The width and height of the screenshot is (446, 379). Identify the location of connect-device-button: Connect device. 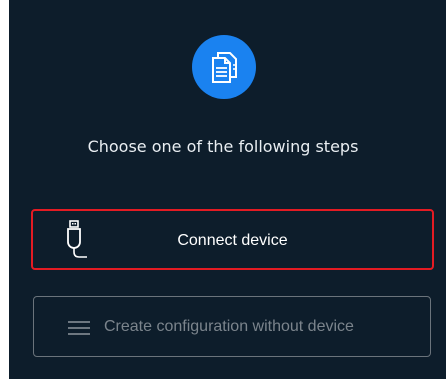
(232, 239).